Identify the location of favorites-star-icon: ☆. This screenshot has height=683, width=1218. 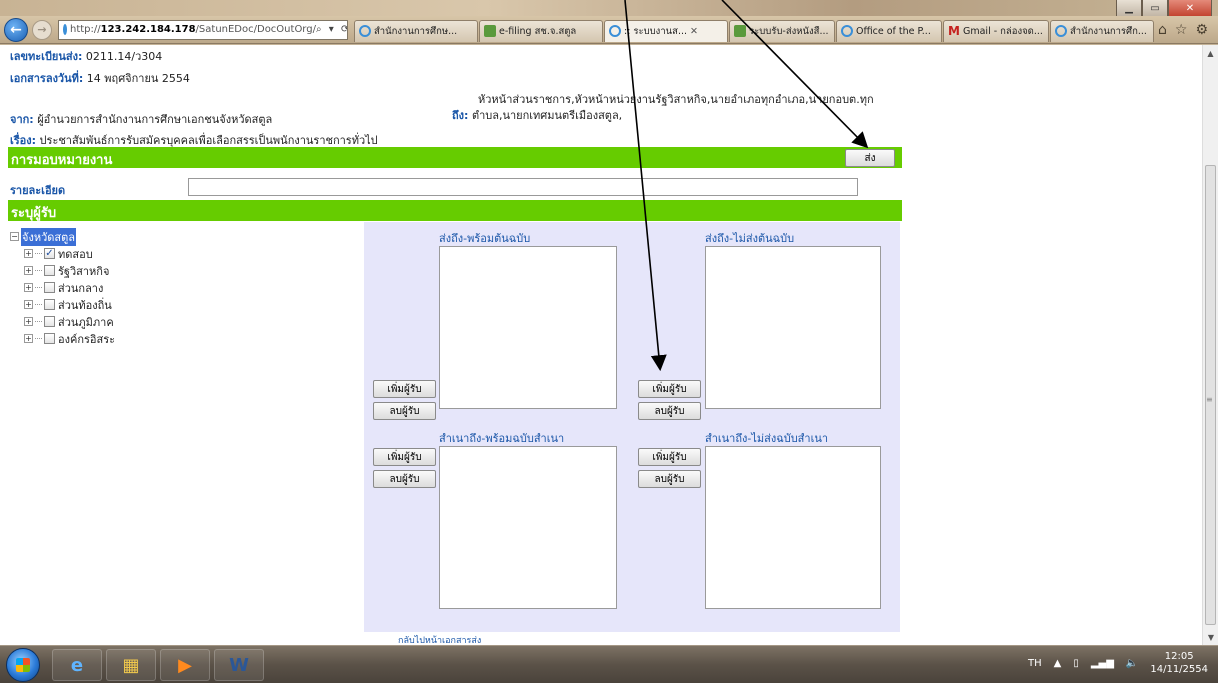
(1181, 30).